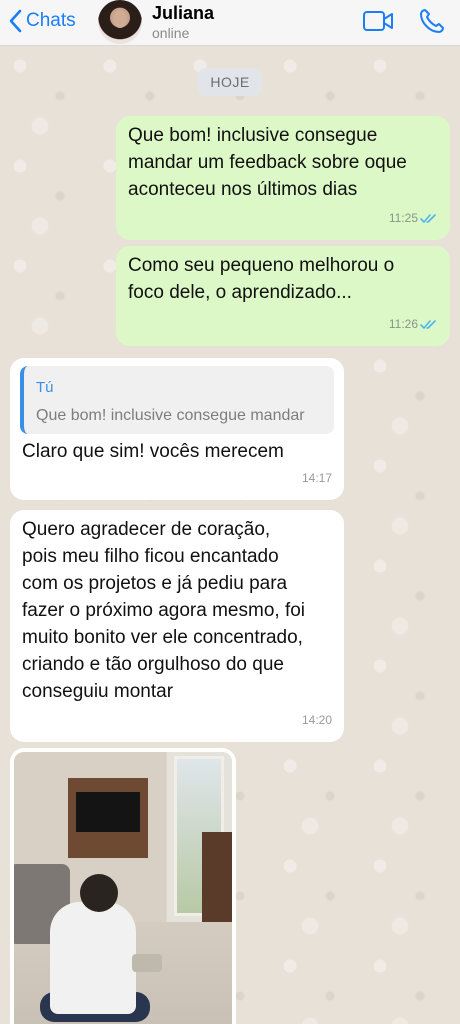  I want to click on message-line: muito bonito ver ele concentrado,, so click(162, 637).